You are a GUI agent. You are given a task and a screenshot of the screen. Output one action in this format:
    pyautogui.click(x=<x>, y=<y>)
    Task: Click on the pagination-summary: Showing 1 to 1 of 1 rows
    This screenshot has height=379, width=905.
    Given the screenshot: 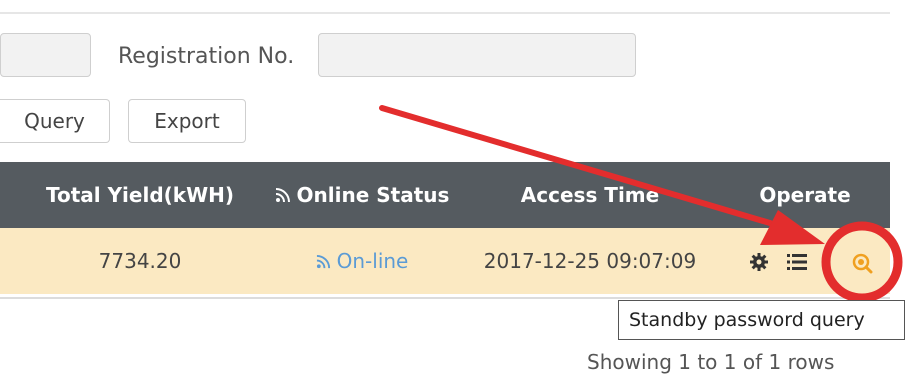 What is the action you would take?
    pyautogui.click(x=711, y=362)
    